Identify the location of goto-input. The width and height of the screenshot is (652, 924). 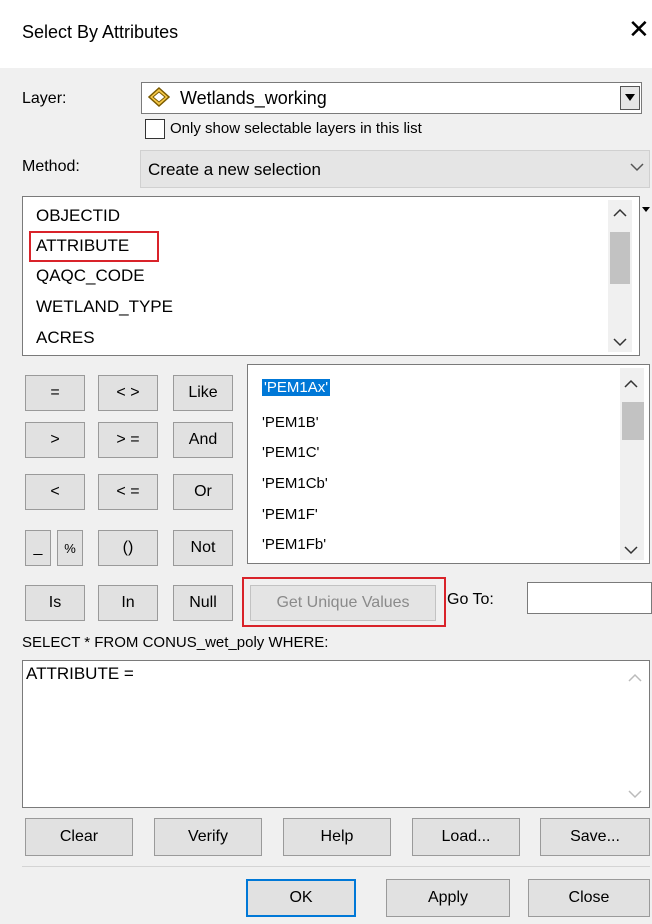
(589, 598).